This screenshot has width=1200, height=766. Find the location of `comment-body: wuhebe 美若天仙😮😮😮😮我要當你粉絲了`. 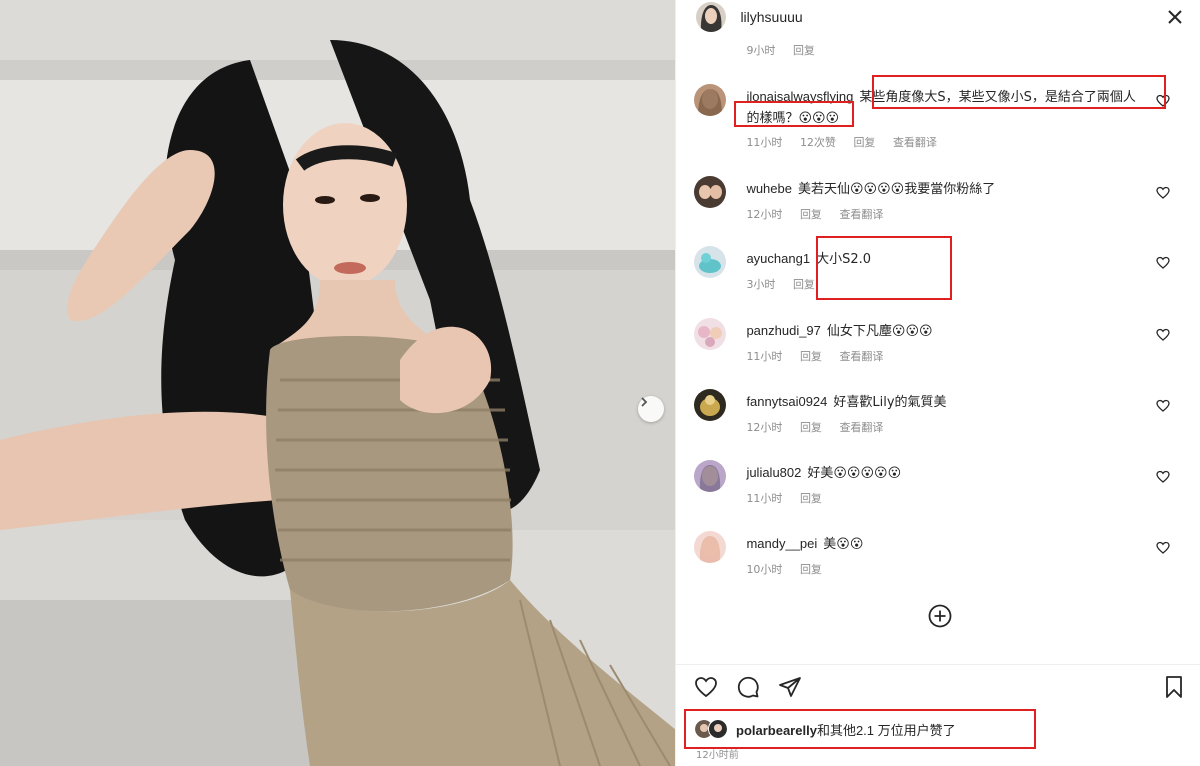

comment-body: wuhebe 美若天仙😮😮😮😮我要當你粉絲了 is located at coordinates (956, 189).